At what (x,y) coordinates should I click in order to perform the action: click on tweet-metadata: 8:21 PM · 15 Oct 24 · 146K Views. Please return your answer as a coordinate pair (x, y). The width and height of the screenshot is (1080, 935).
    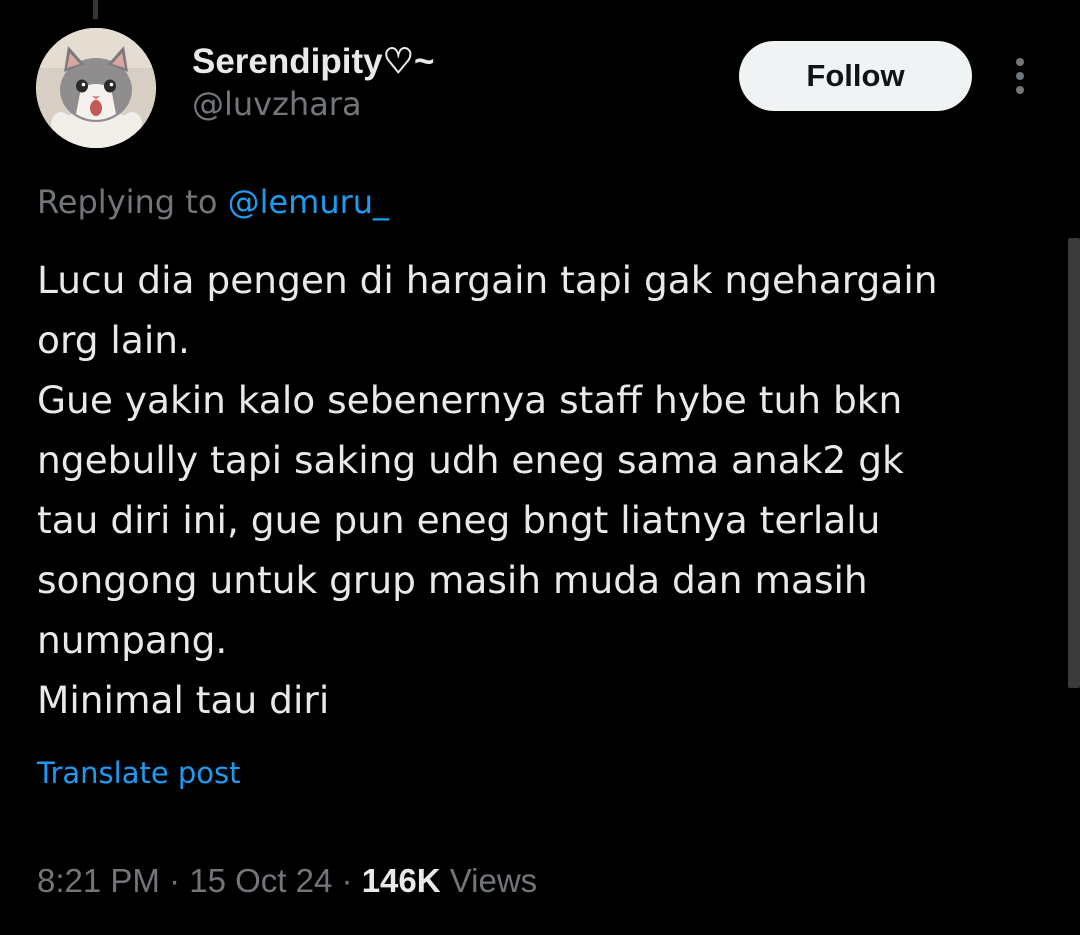
    Looking at the image, I should click on (287, 881).